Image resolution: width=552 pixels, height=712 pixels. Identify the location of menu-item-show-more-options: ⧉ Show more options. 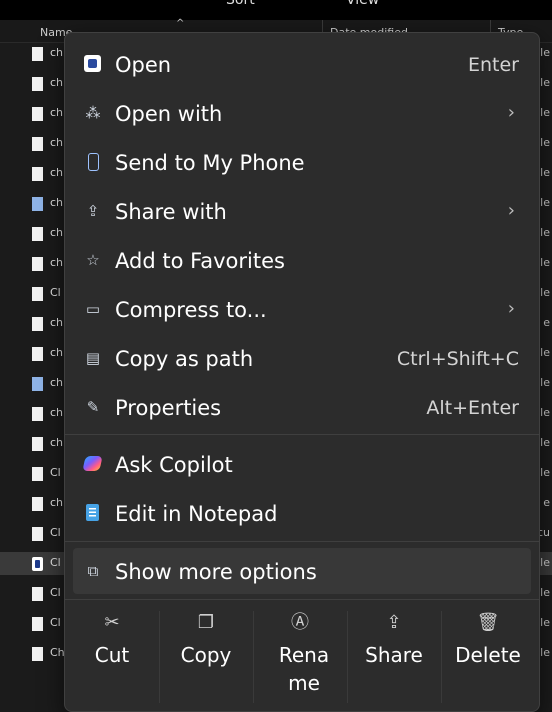
(302, 571).